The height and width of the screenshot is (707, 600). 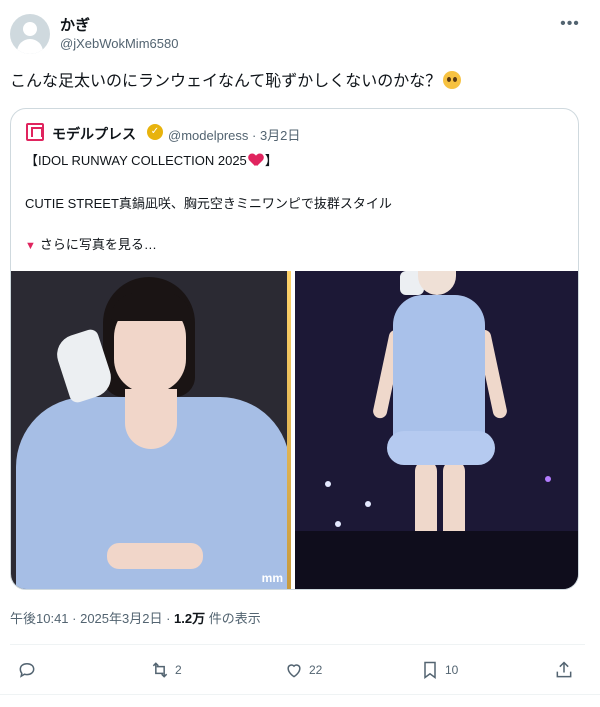 What do you see at coordinates (570, 24) in the screenshot?
I see `more-options-icon: •••` at bounding box center [570, 24].